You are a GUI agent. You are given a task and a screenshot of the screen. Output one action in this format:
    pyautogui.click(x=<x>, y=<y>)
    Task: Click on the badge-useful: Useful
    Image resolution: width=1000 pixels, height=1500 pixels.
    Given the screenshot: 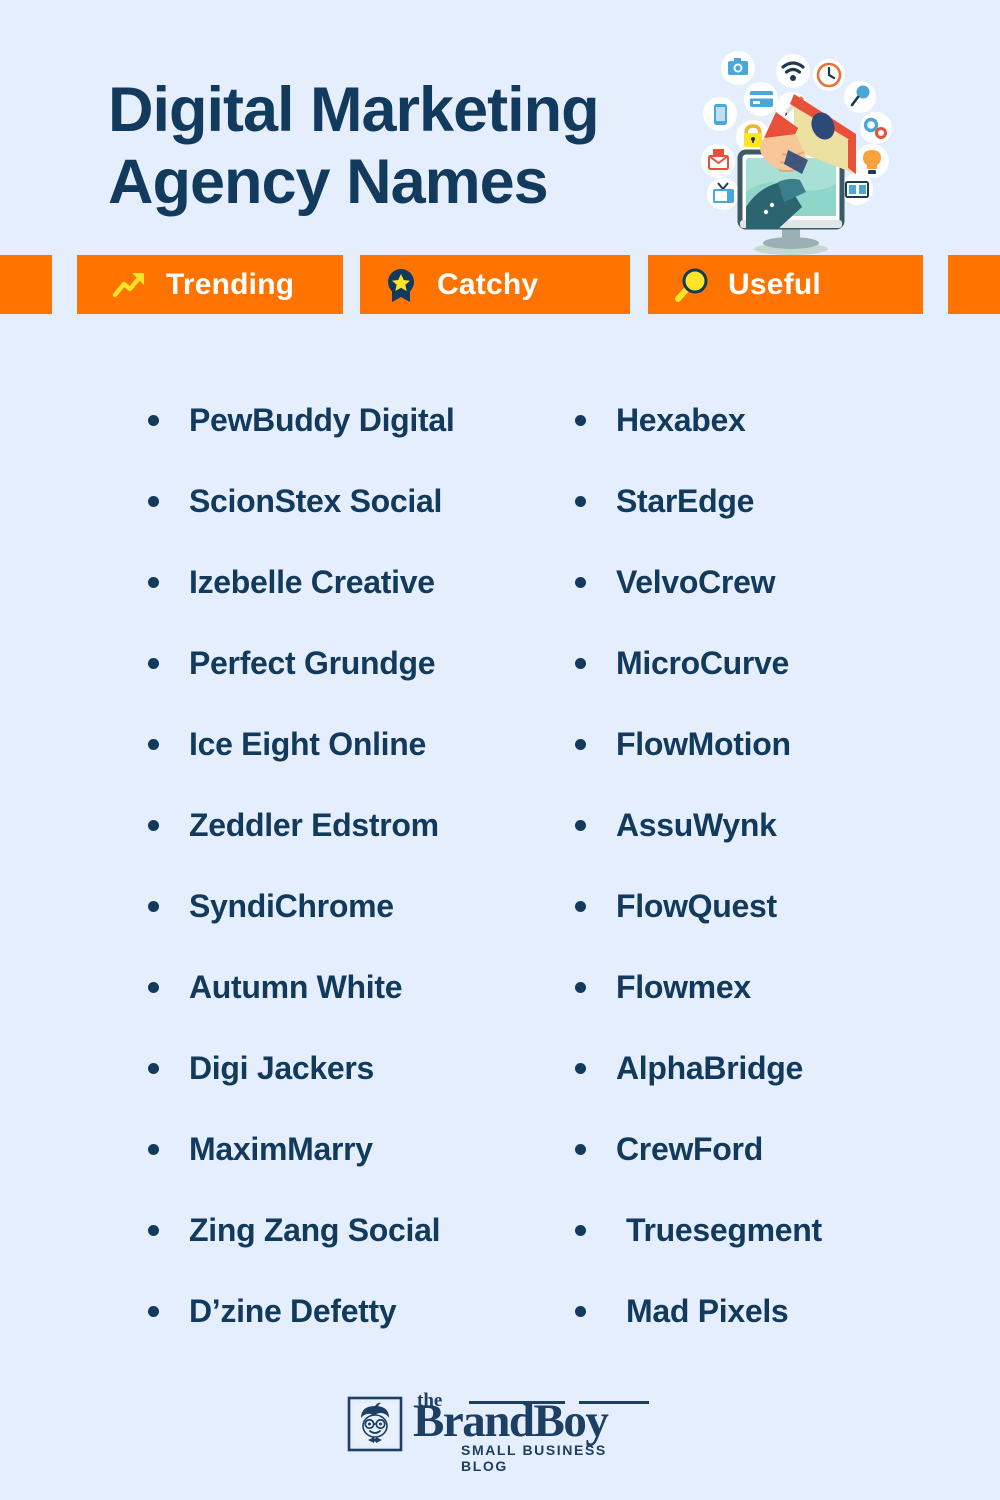 What is the action you would take?
    pyautogui.click(x=785, y=284)
    